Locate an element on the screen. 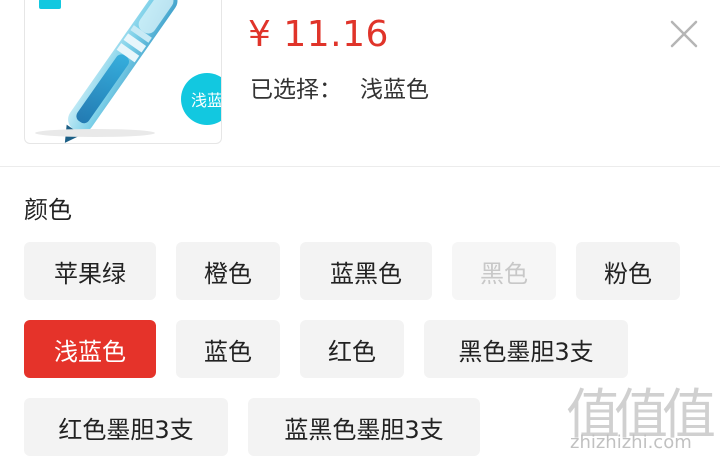 The height and width of the screenshot is (460, 720). section-divider is located at coordinates (360, 166).